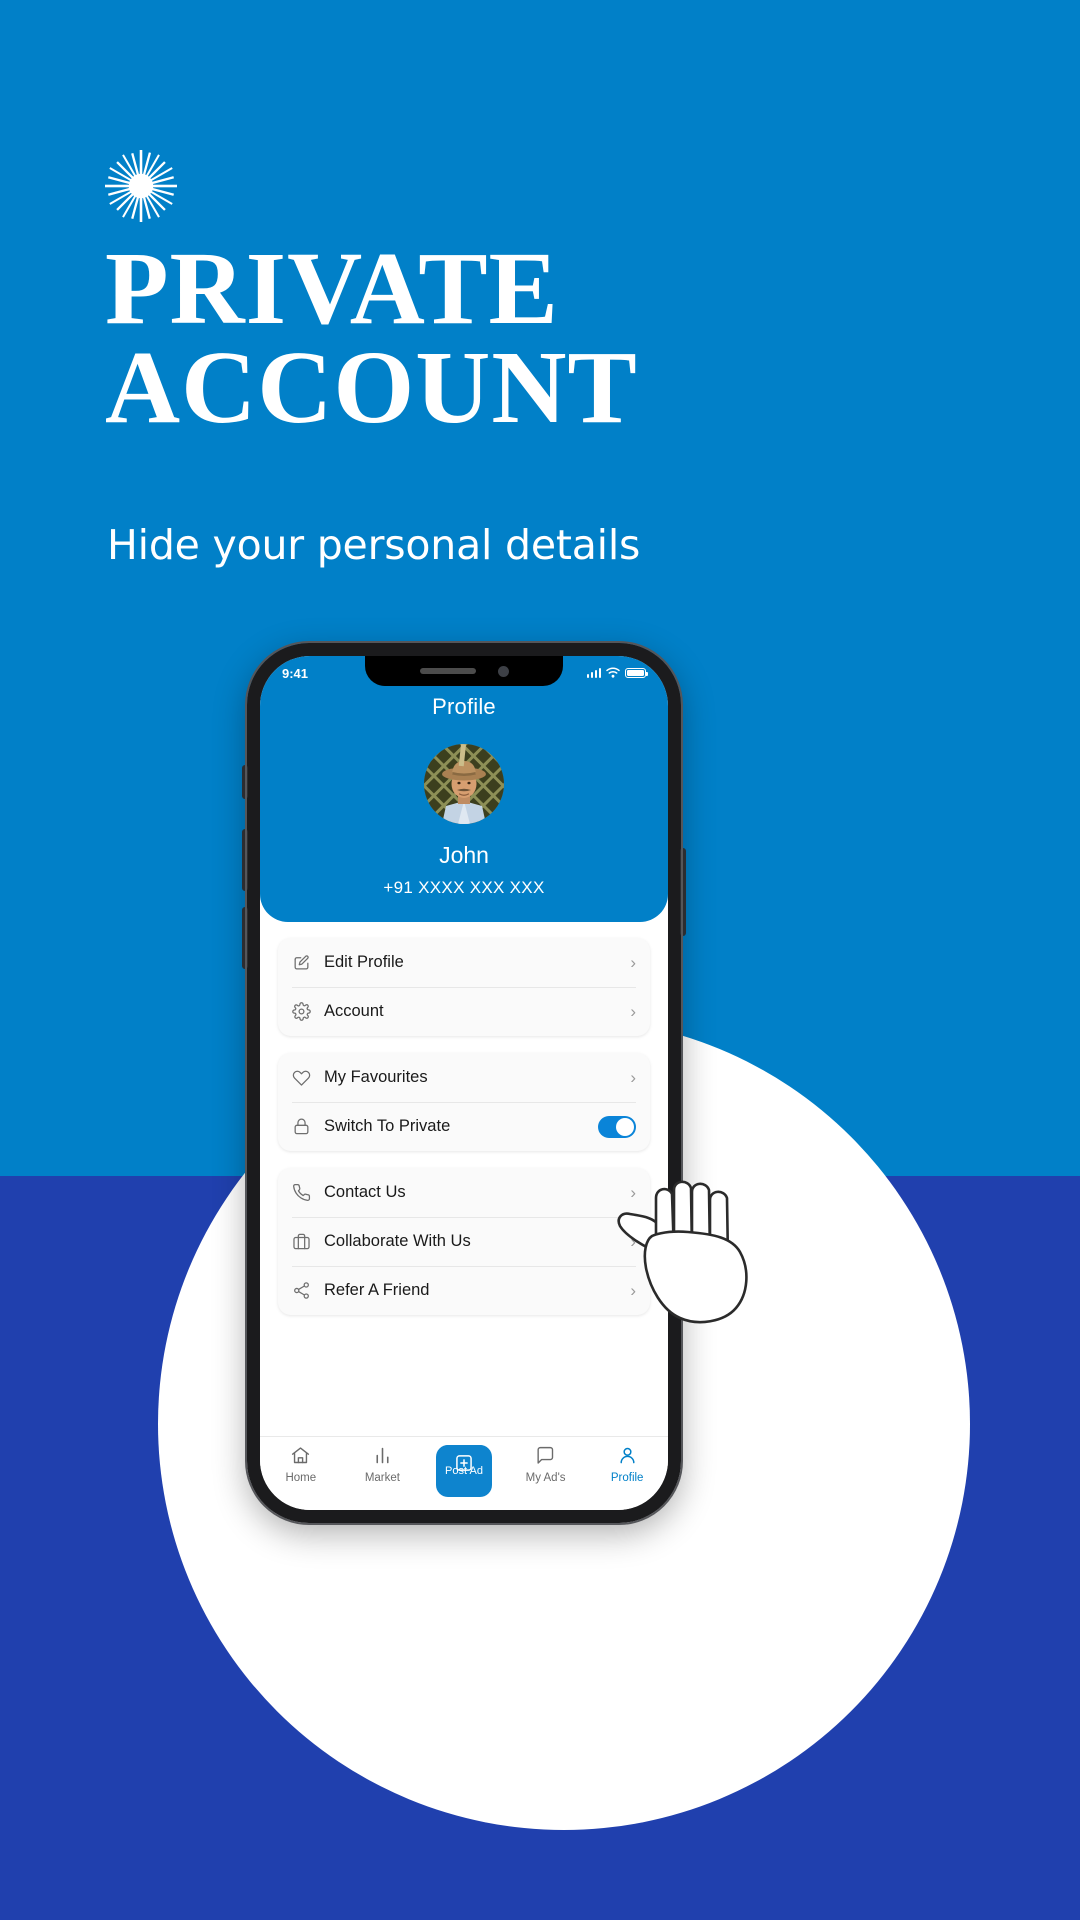 The width and height of the screenshot is (1080, 1920). What do you see at coordinates (464, 855) in the screenshot?
I see `profile-name: John` at bounding box center [464, 855].